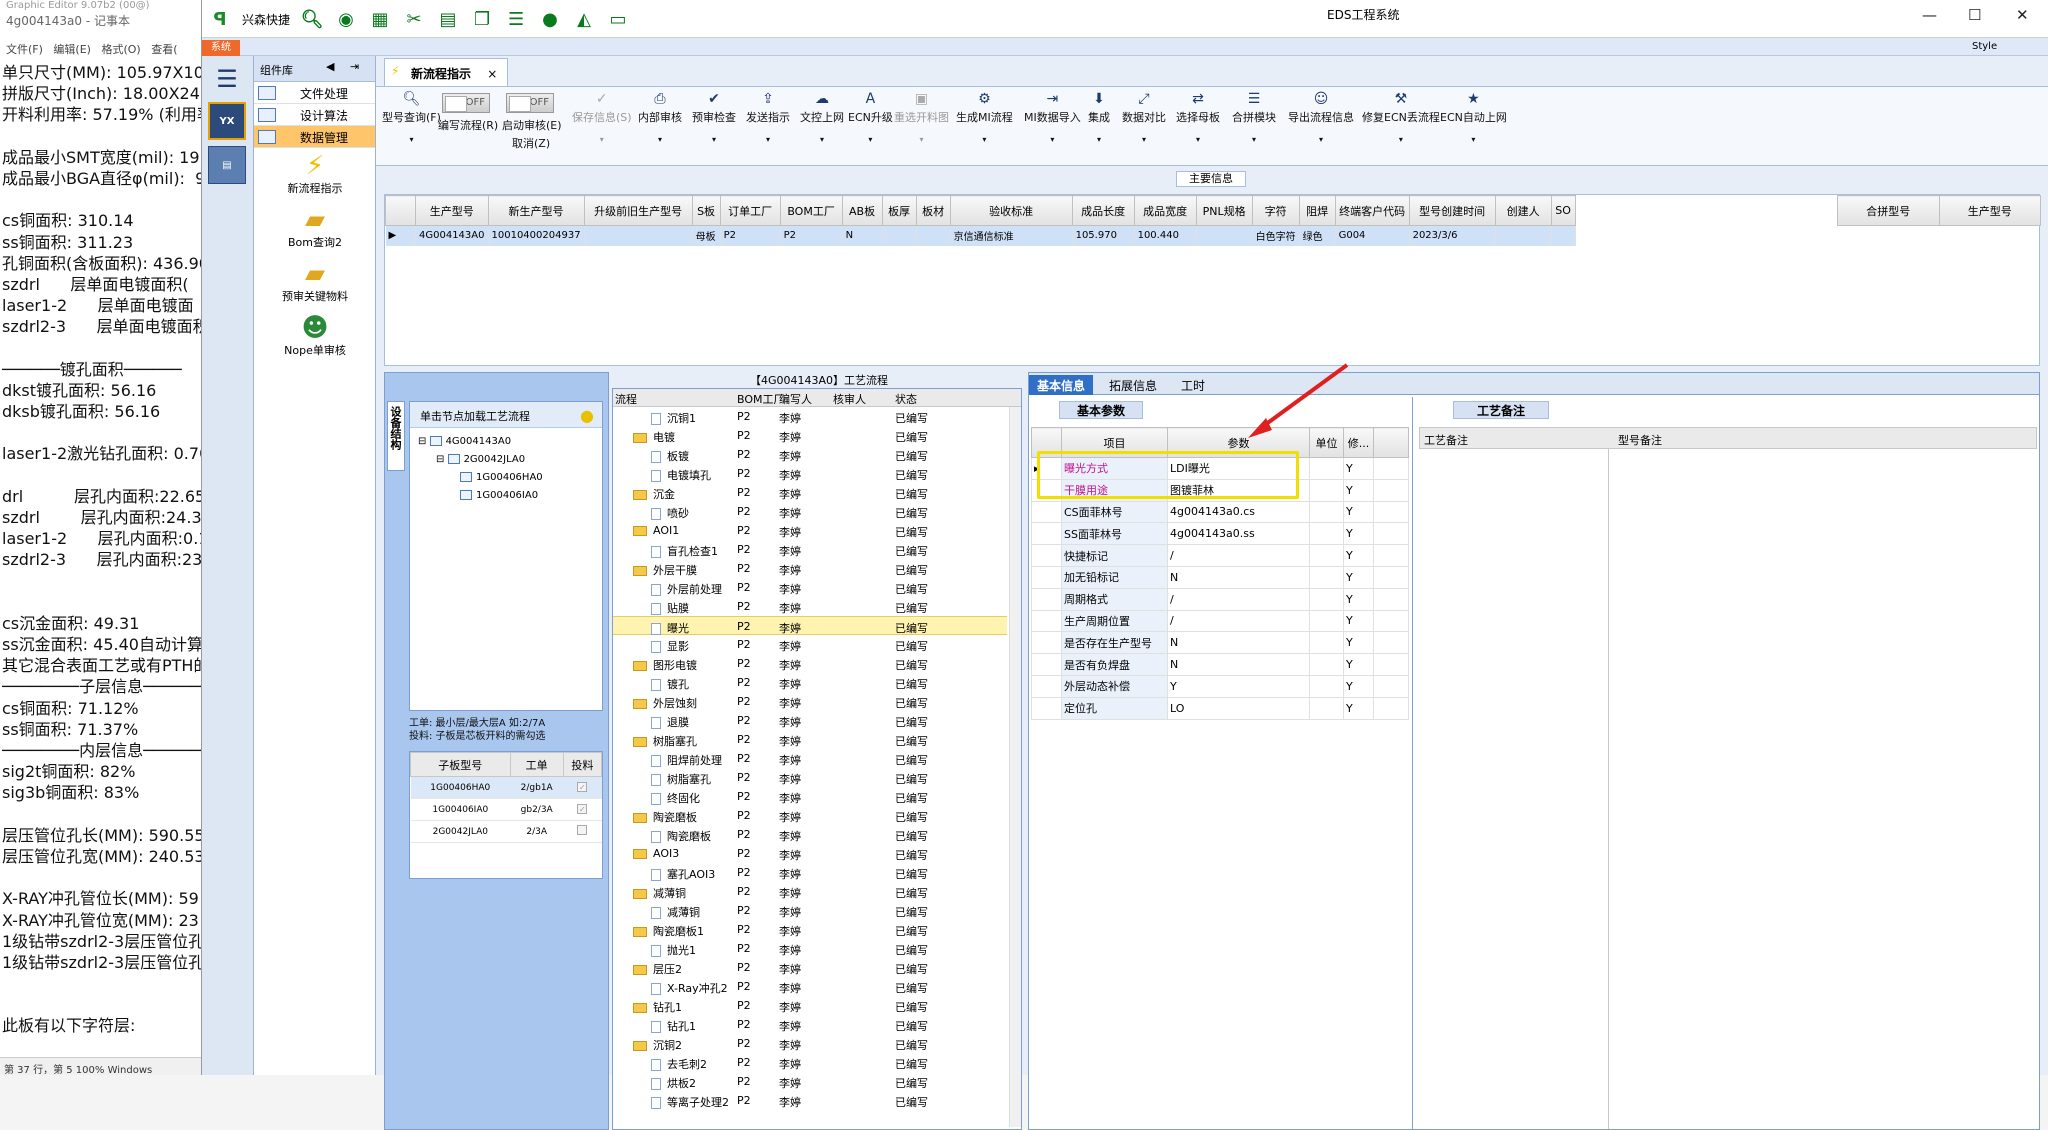 This screenshot has height=1130, width=2048. What do you see at coordinates (810, 853) in the screenshot?
I see `process-row: AOI3 P2 李婷 已编写` at bounding box center [810, 853].